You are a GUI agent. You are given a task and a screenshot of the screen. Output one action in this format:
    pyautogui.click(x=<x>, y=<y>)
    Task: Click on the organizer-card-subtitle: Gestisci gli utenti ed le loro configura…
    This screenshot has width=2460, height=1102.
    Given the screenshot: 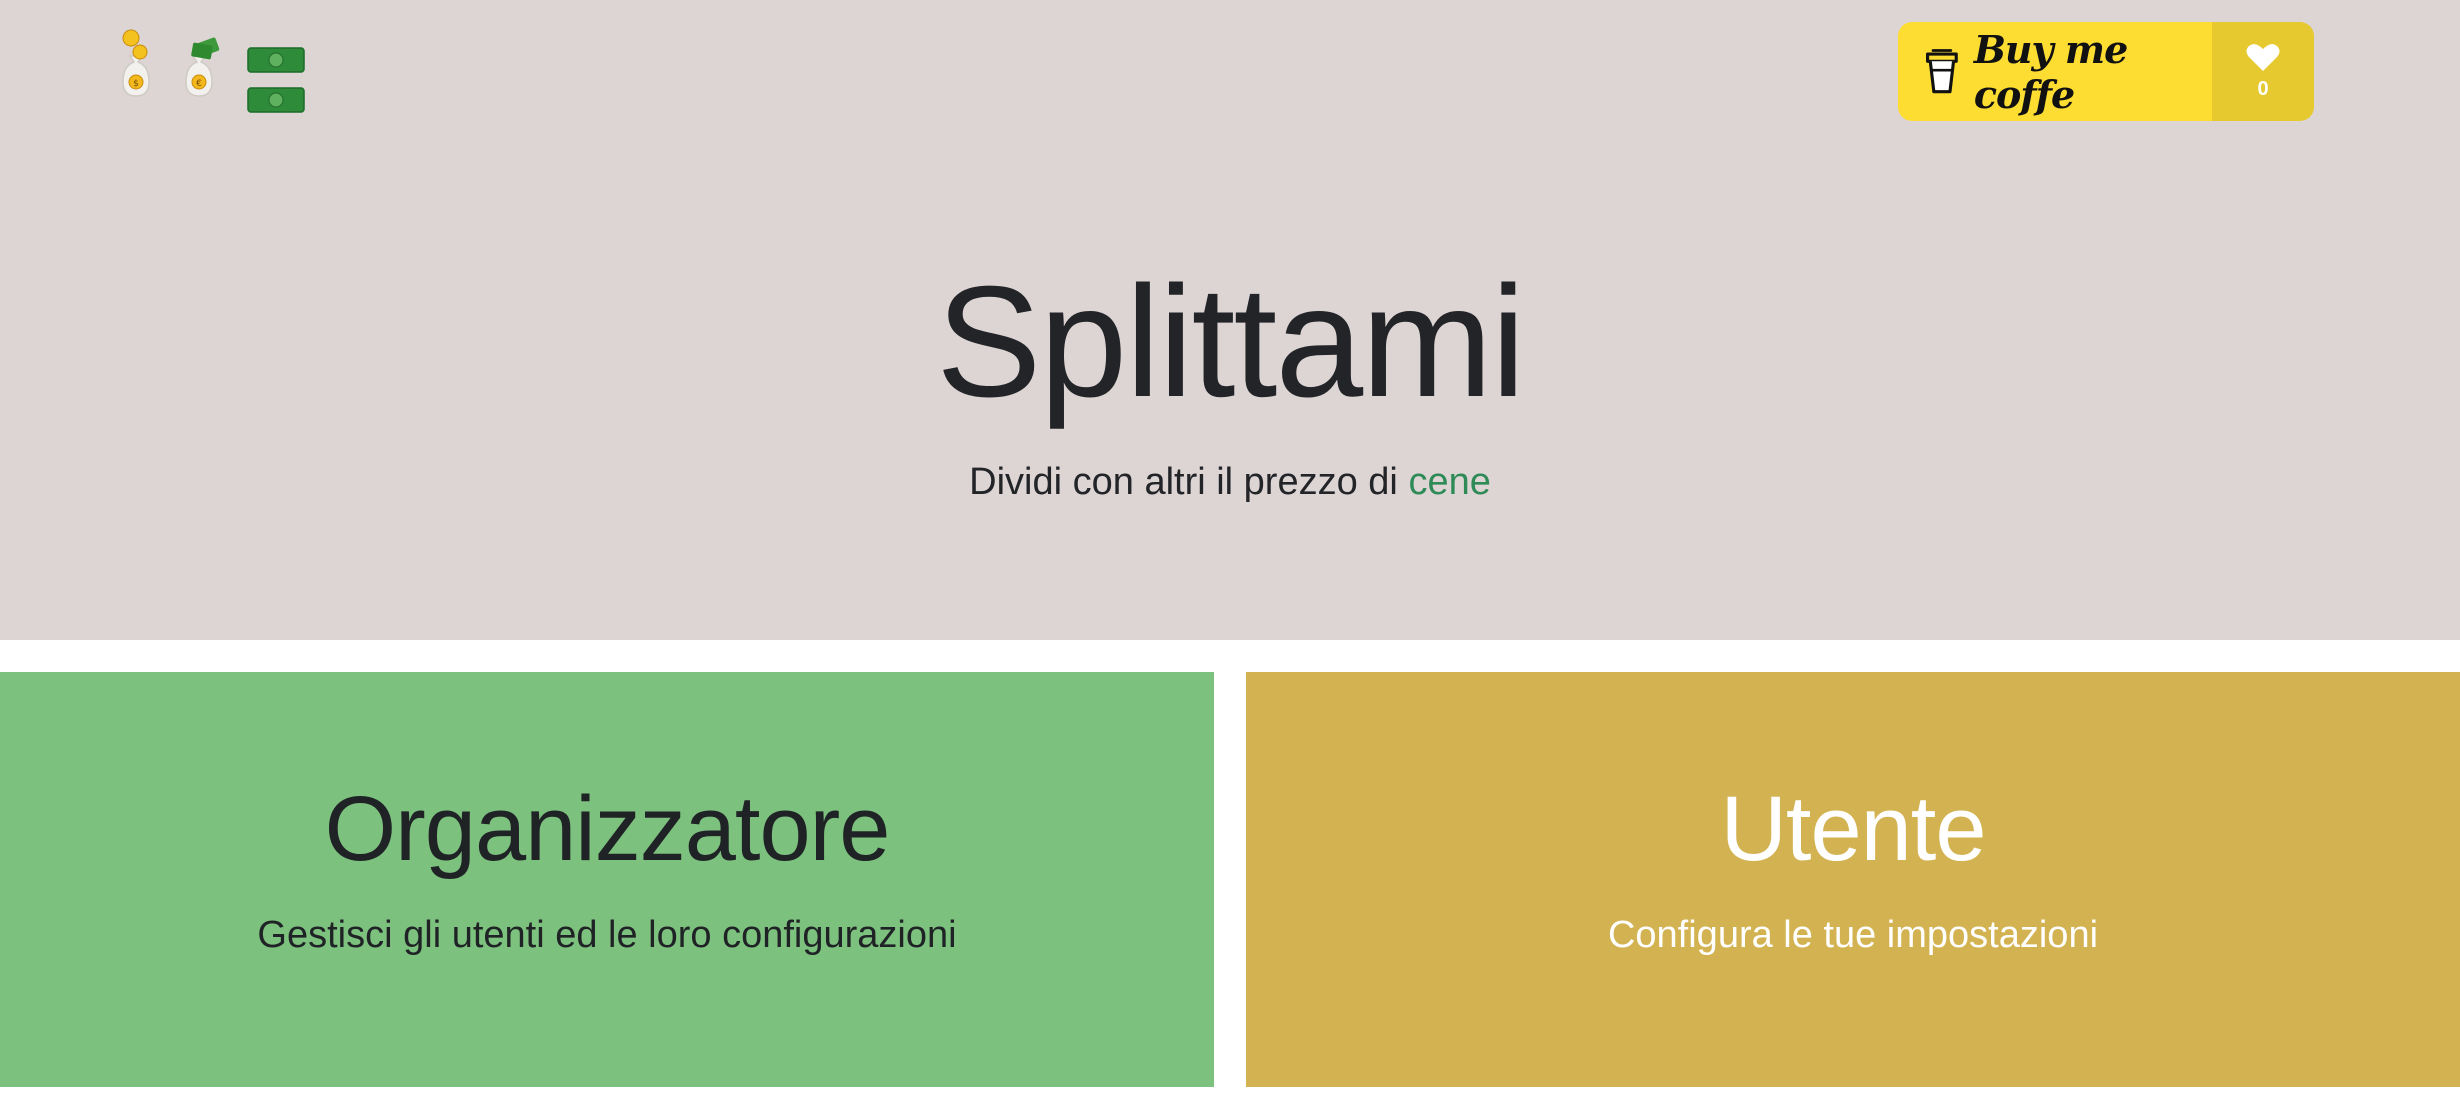 What is the action you would take?
    pyautogui.click(x=607, y=935)
    